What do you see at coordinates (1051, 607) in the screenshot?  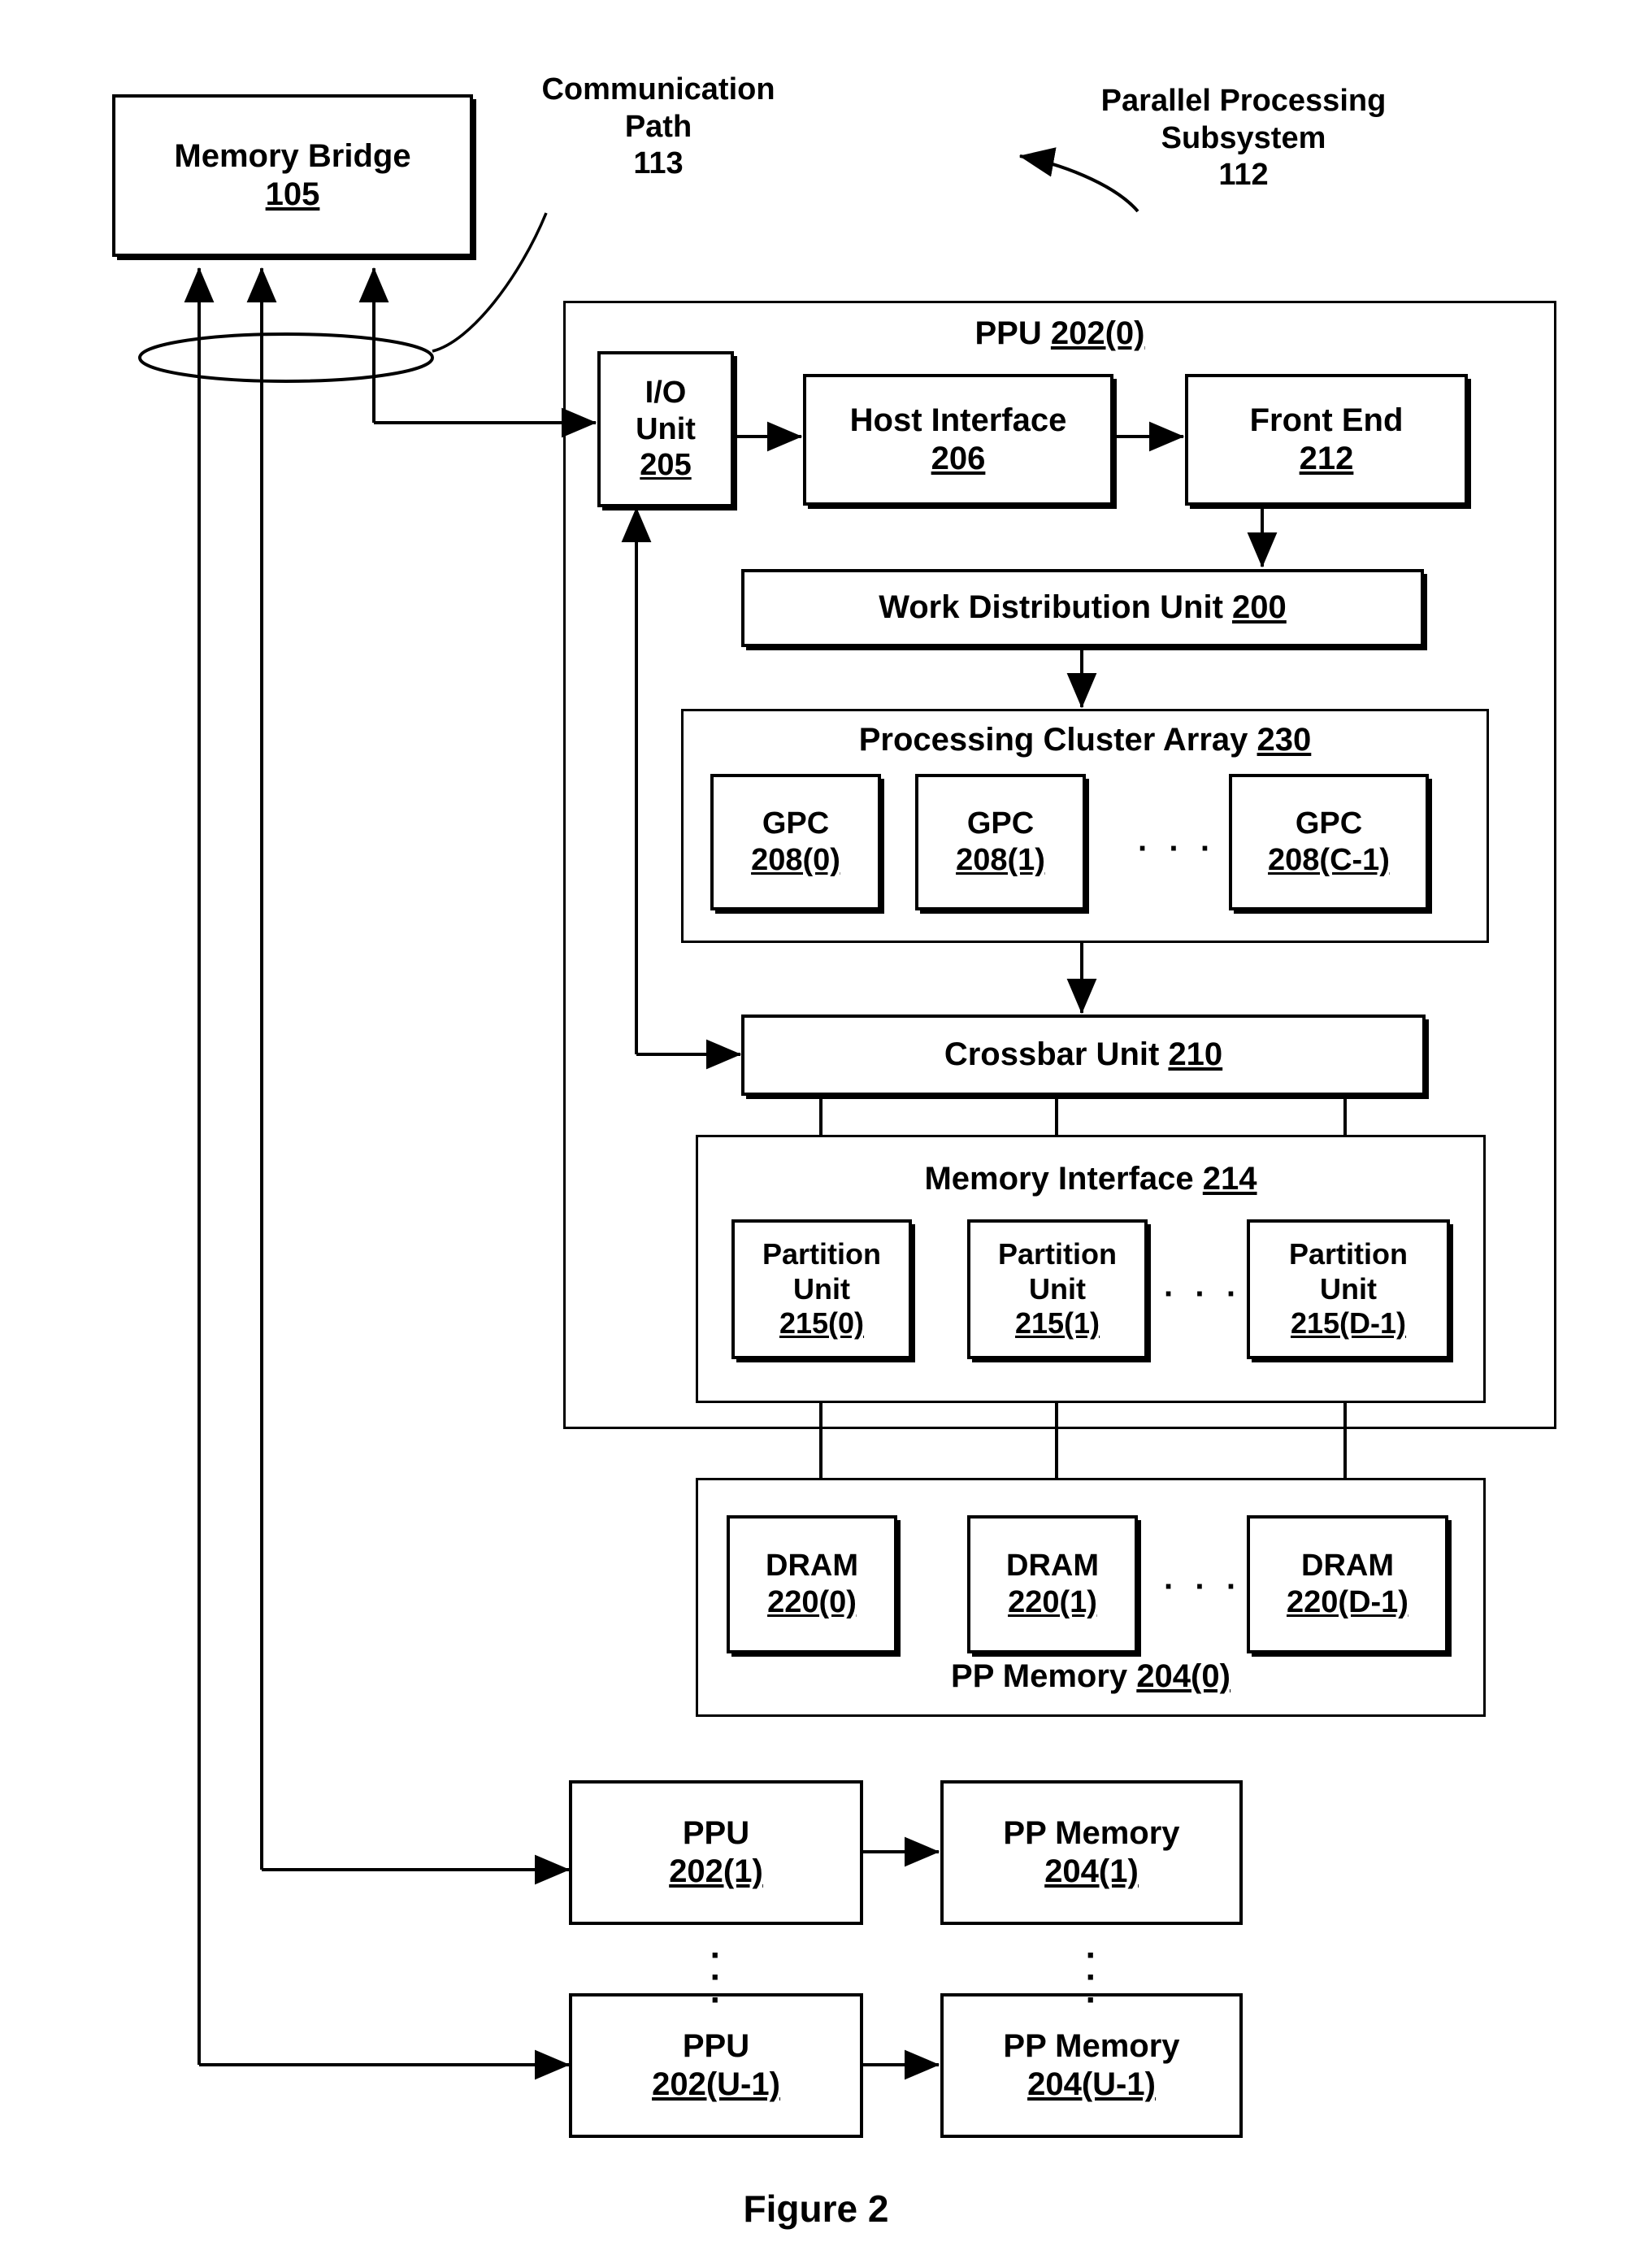 I see `work-distribution-unit-label: Work Distribution Unit` at bounding box center [1051, 607].